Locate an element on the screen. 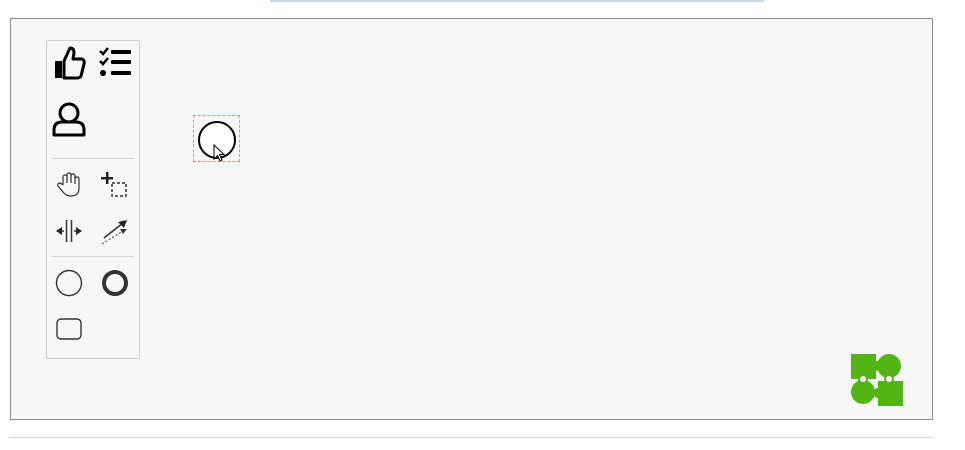 This screenshot has height=450, width=965. start-event-tool is located at coordinates (69, 283).